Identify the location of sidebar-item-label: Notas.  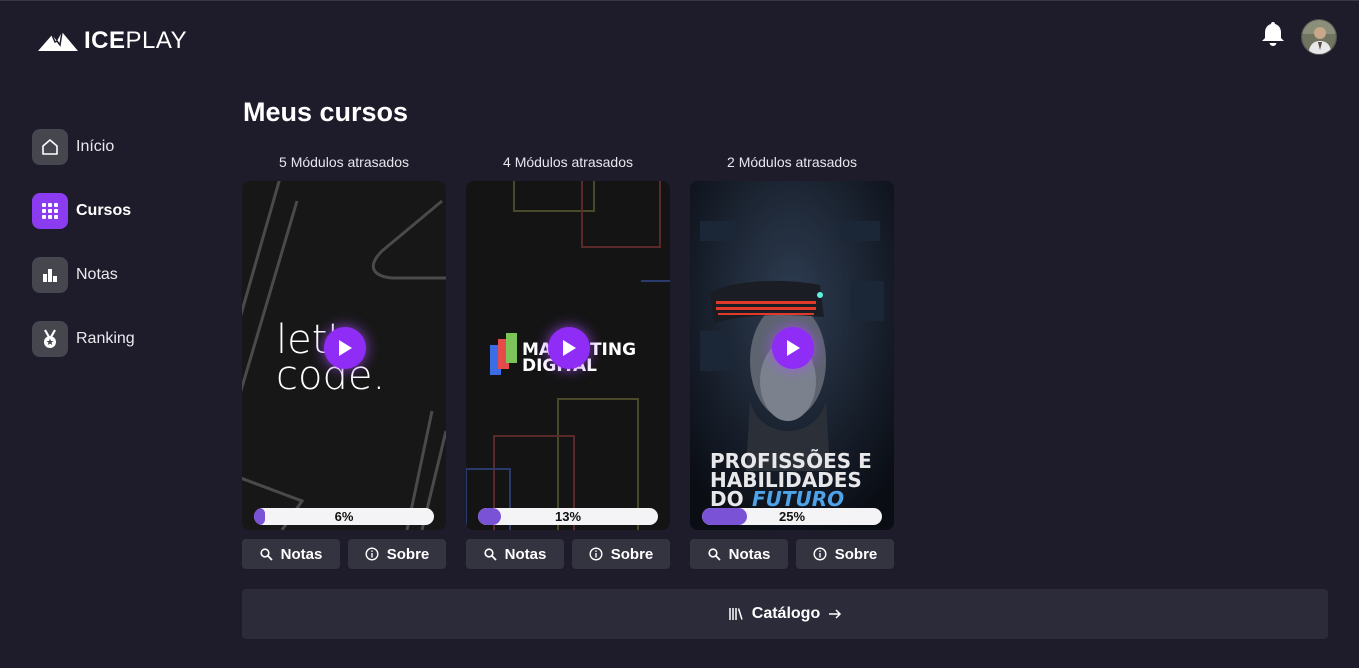
(97, 274).